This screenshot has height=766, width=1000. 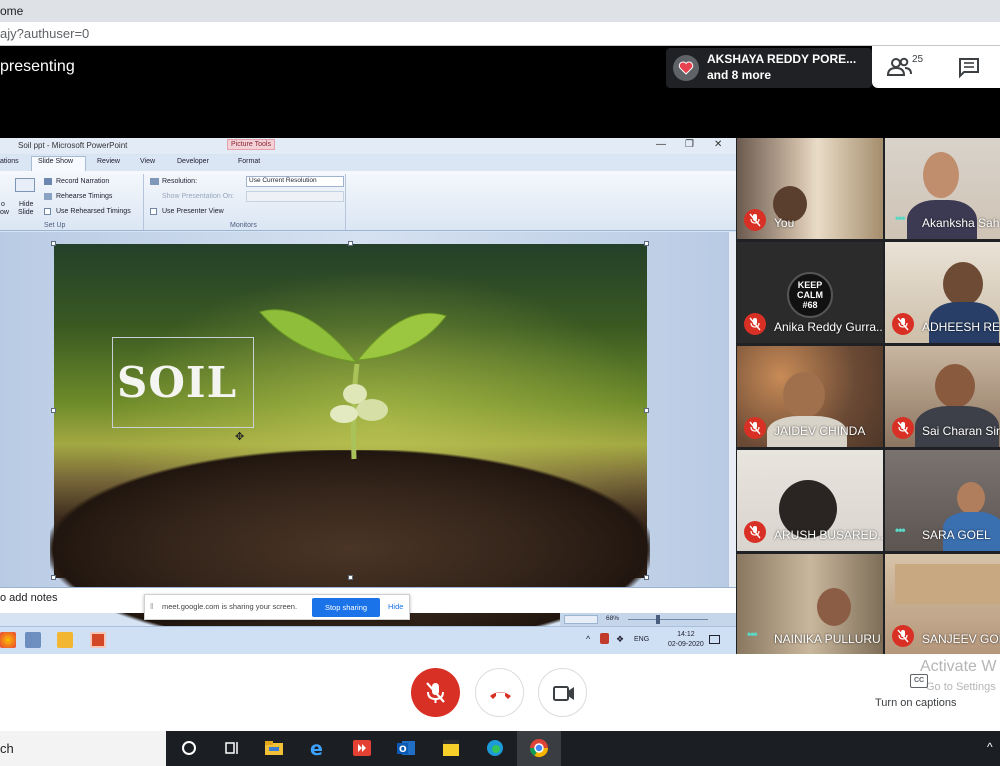 I want to click on hide-slide-label: Hide, so click(x=26, y=204).